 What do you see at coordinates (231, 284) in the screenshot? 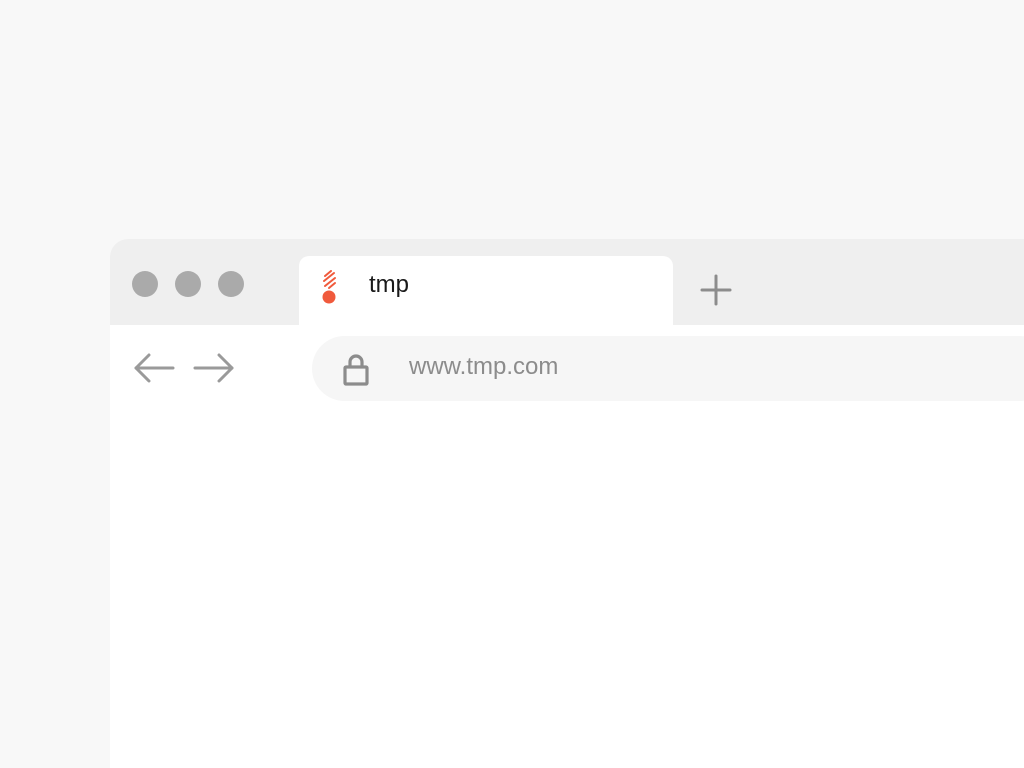
I see `window-maximize-button` at bounding box center [231, 284].